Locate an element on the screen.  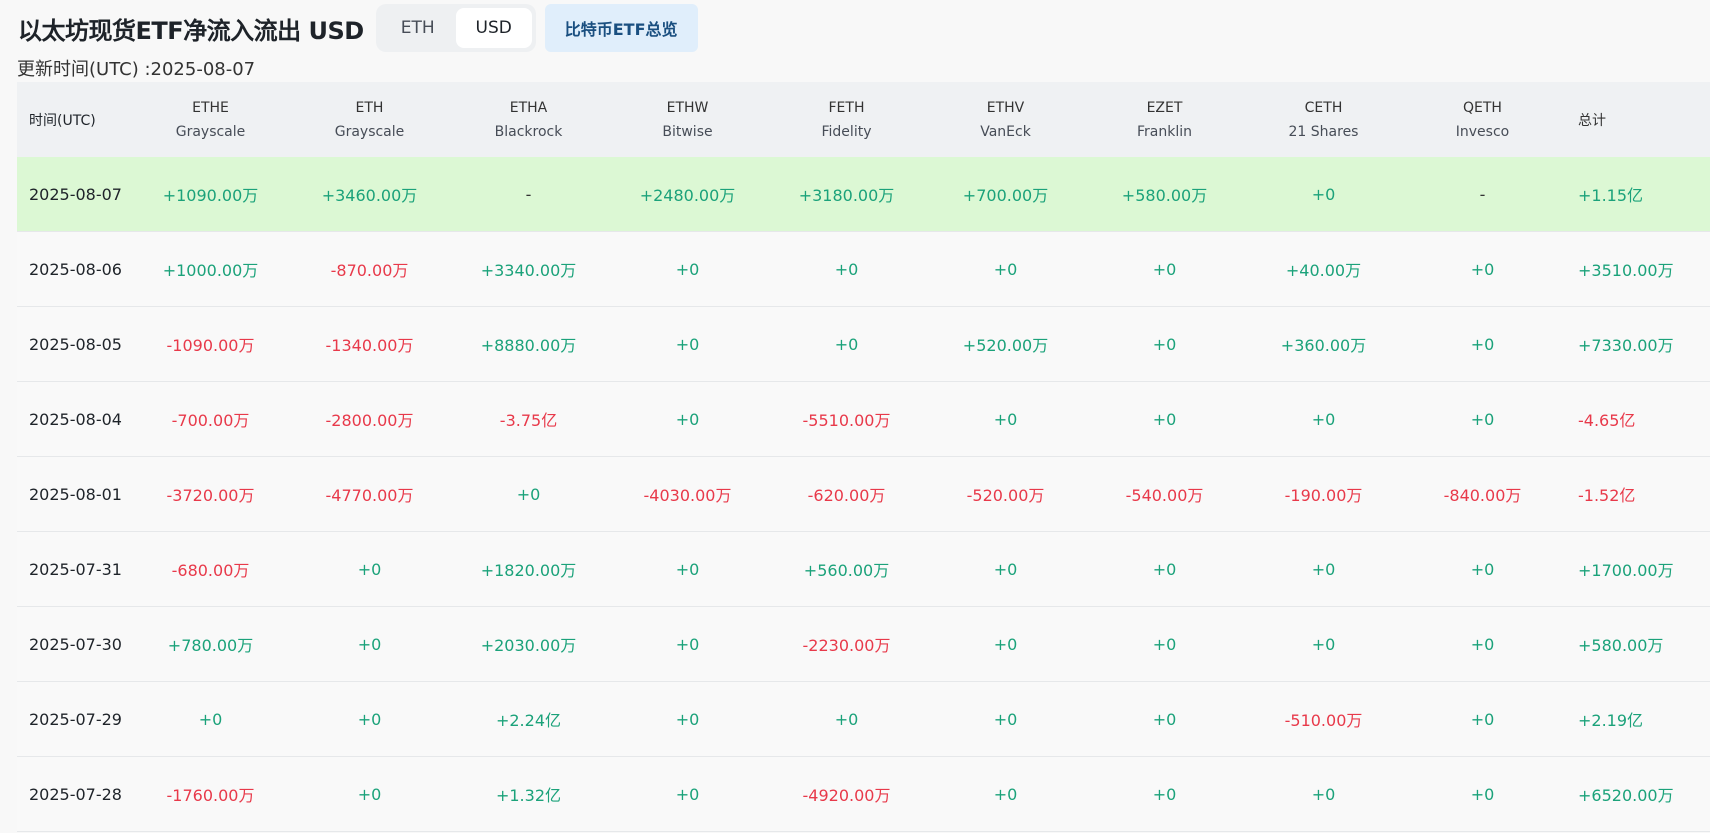
row-total: +1700.00万 is located at coordinates (1626, 570).